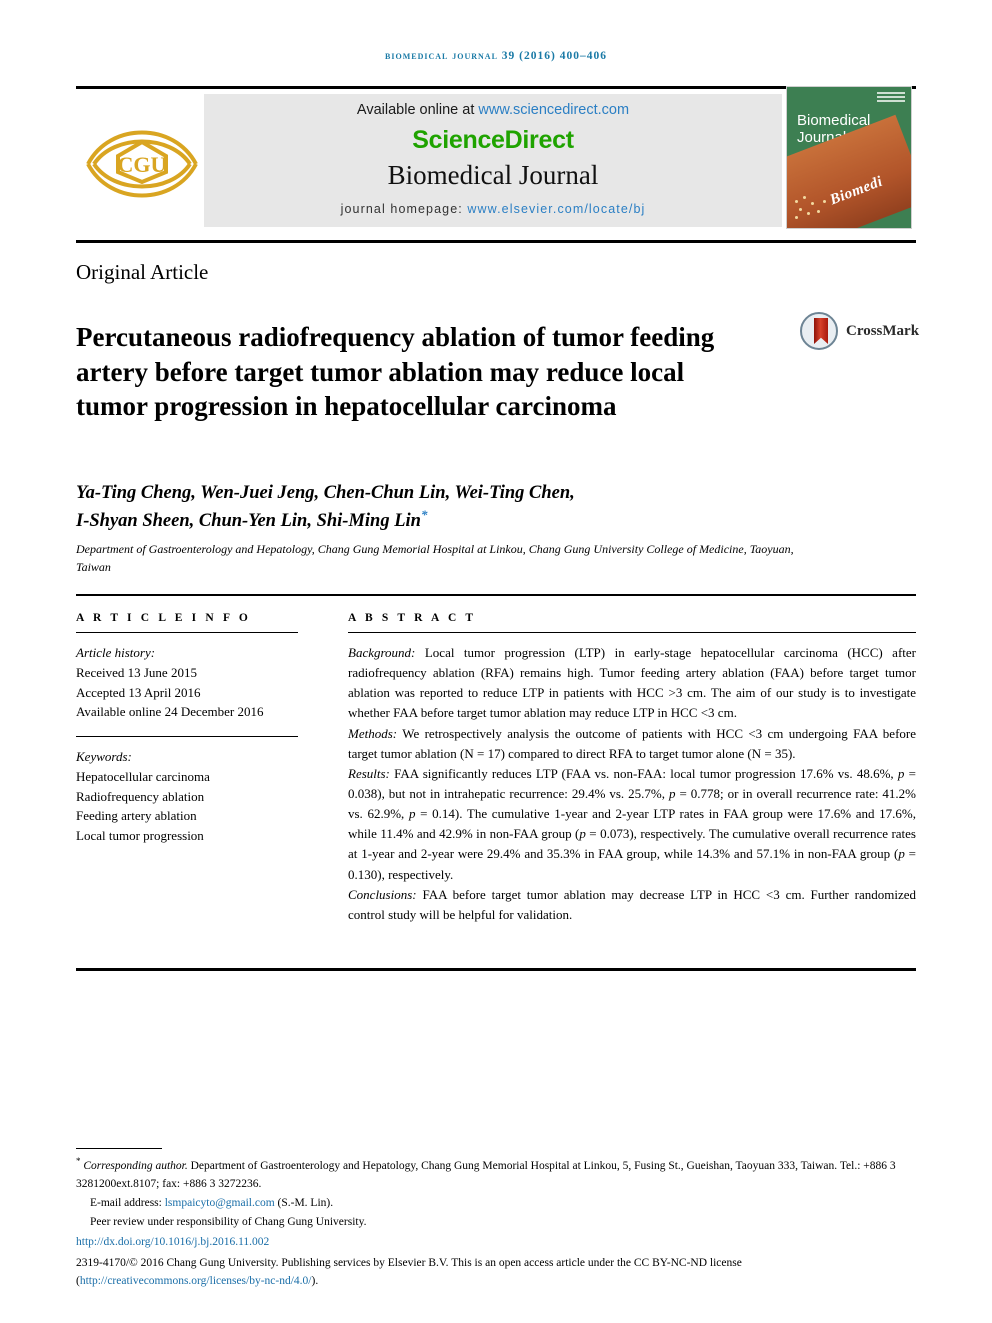 This screenshot has height=1323, width=992. I want to click on footnote-star-marker: *, so click(78, 1161).